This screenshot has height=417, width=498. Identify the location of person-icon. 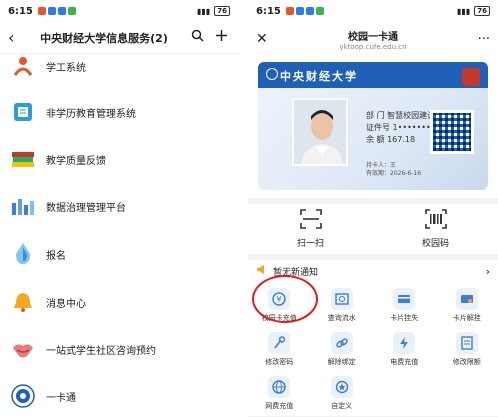
(23, 66).